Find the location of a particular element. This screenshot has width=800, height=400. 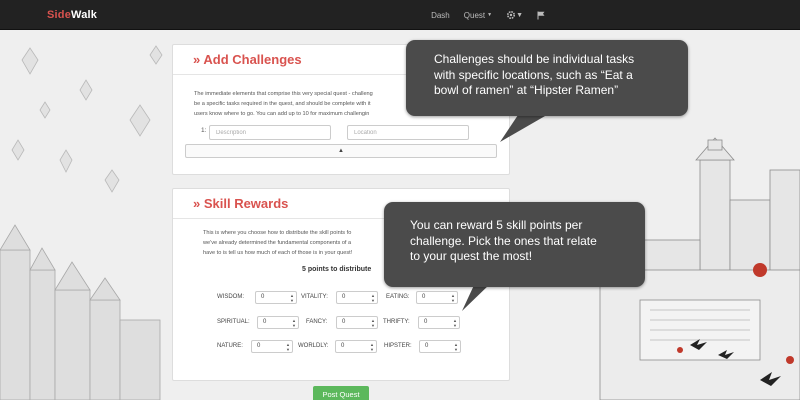

skill-label-thrifty: THRIFTY: is located at coordinates (396, 322).